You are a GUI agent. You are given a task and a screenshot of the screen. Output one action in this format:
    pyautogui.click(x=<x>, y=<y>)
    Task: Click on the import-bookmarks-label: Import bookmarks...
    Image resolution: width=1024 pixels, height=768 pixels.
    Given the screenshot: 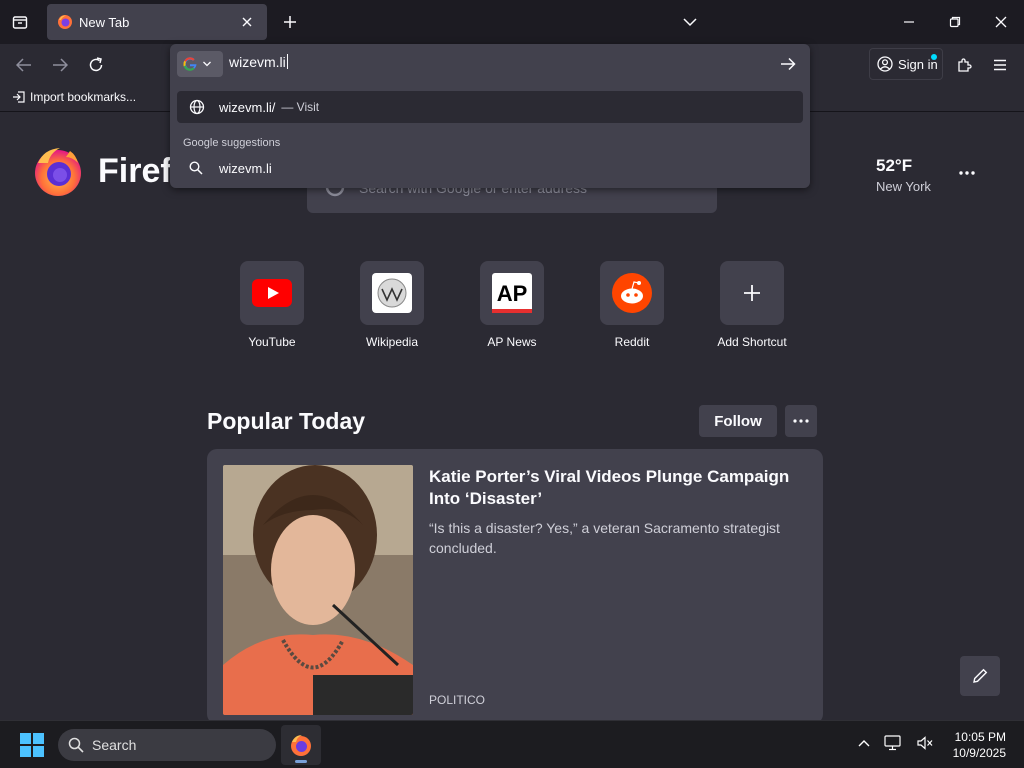 What is the action you would take?
    pyautogui.click(x=83, y=97)
    